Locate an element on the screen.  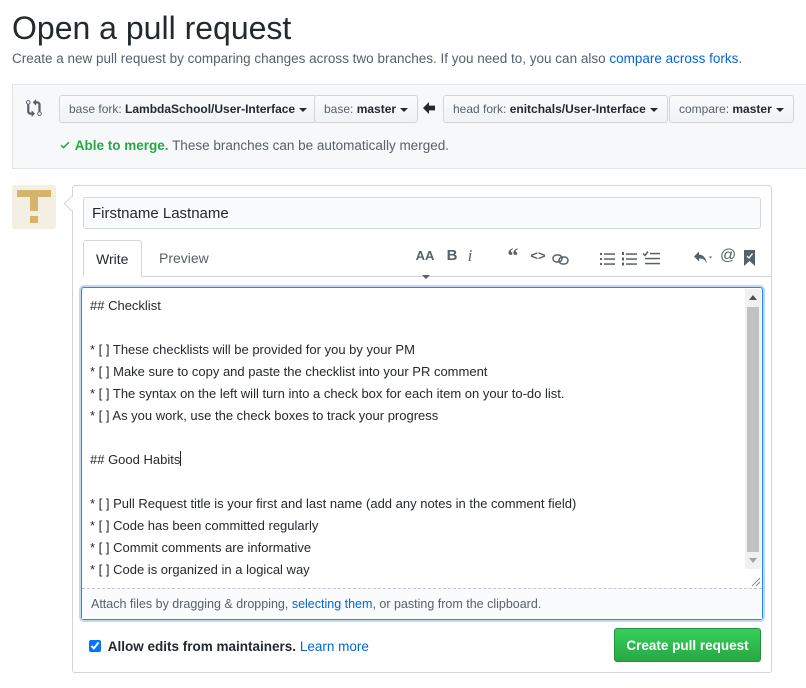
allow-edits-checkbox is located at coordinates (95, 646).